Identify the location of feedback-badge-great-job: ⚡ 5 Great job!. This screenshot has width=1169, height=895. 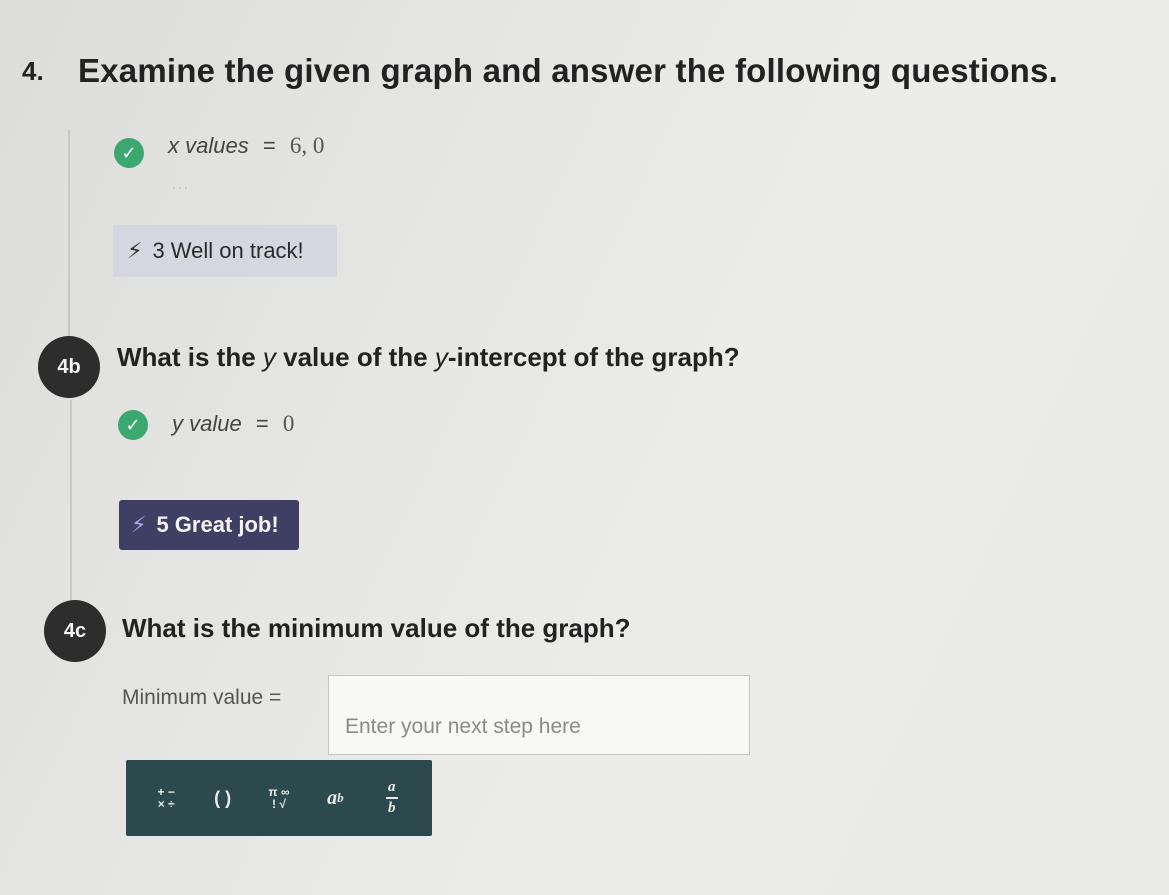
(209, 525).